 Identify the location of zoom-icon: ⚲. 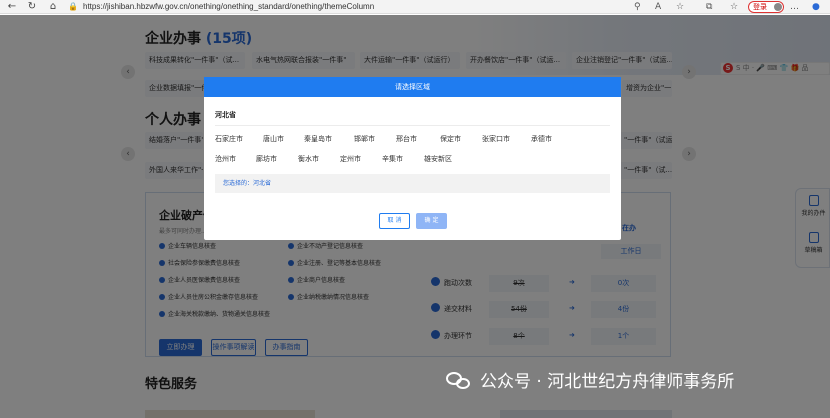
(637, 7).